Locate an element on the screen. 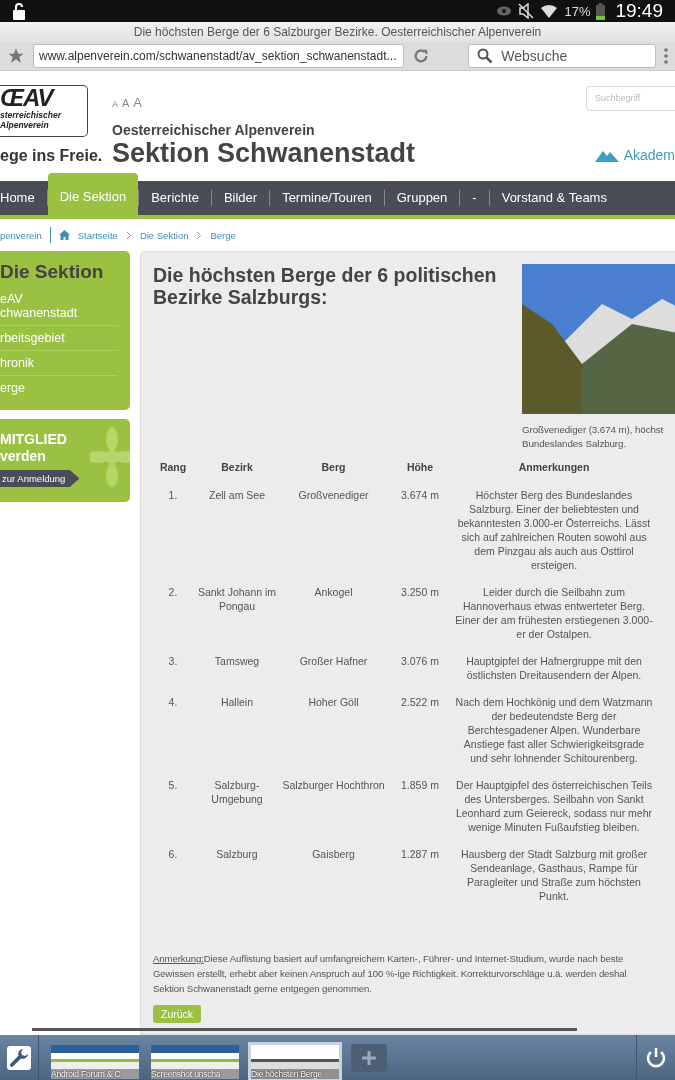 The image size is (675, 1080). search-icon is located at coordinates (485, 56).